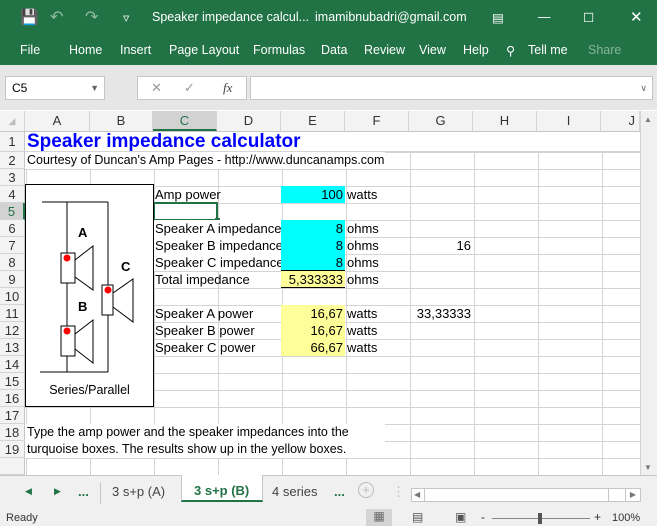  What do you see at coordinates (379, 517) in the screenshot?
I see `normal-view-icon: ▦` at bounding box center [379, 517].